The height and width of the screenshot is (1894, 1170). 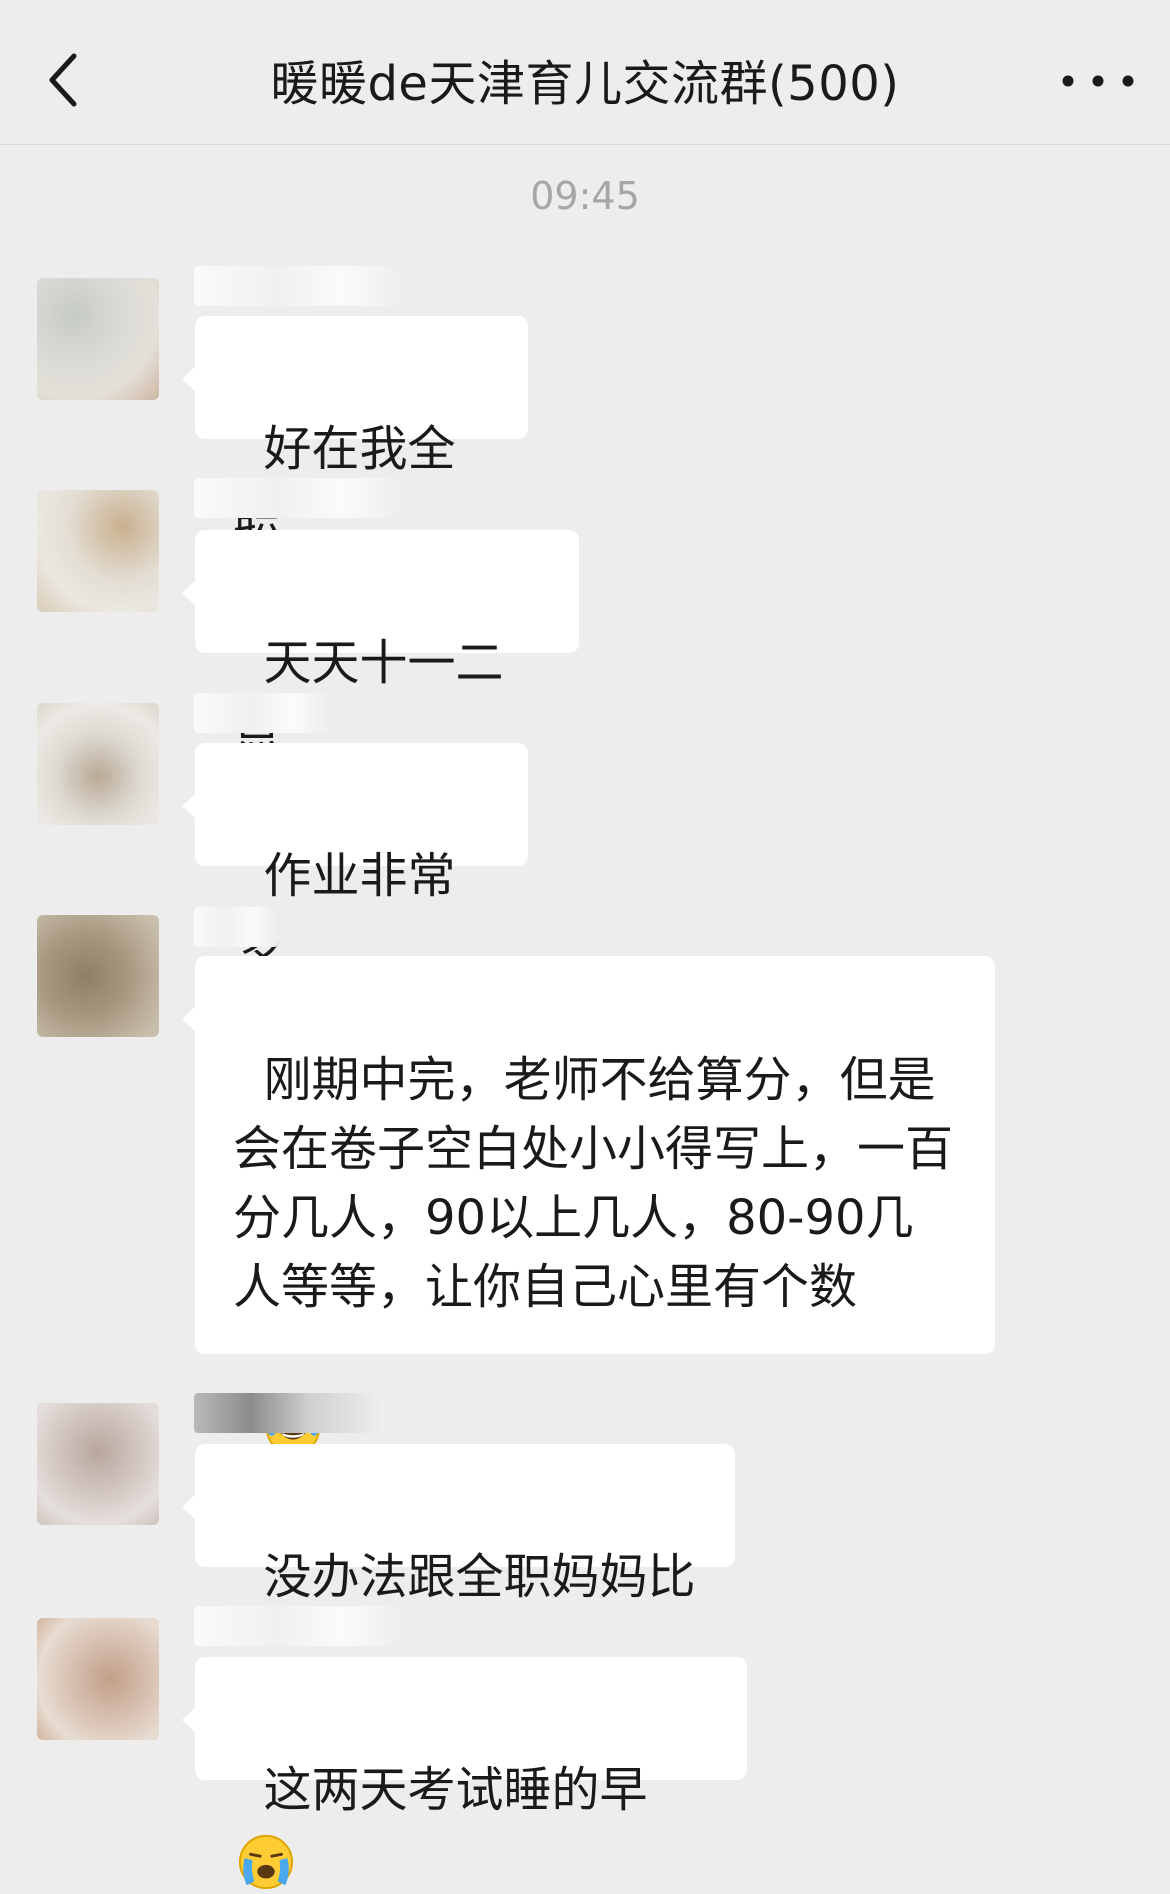 What do you see at coordinates (355, 431) in the screenshot?
I see `message-bubble: 好在我全职` at bounding box center [355, 431].